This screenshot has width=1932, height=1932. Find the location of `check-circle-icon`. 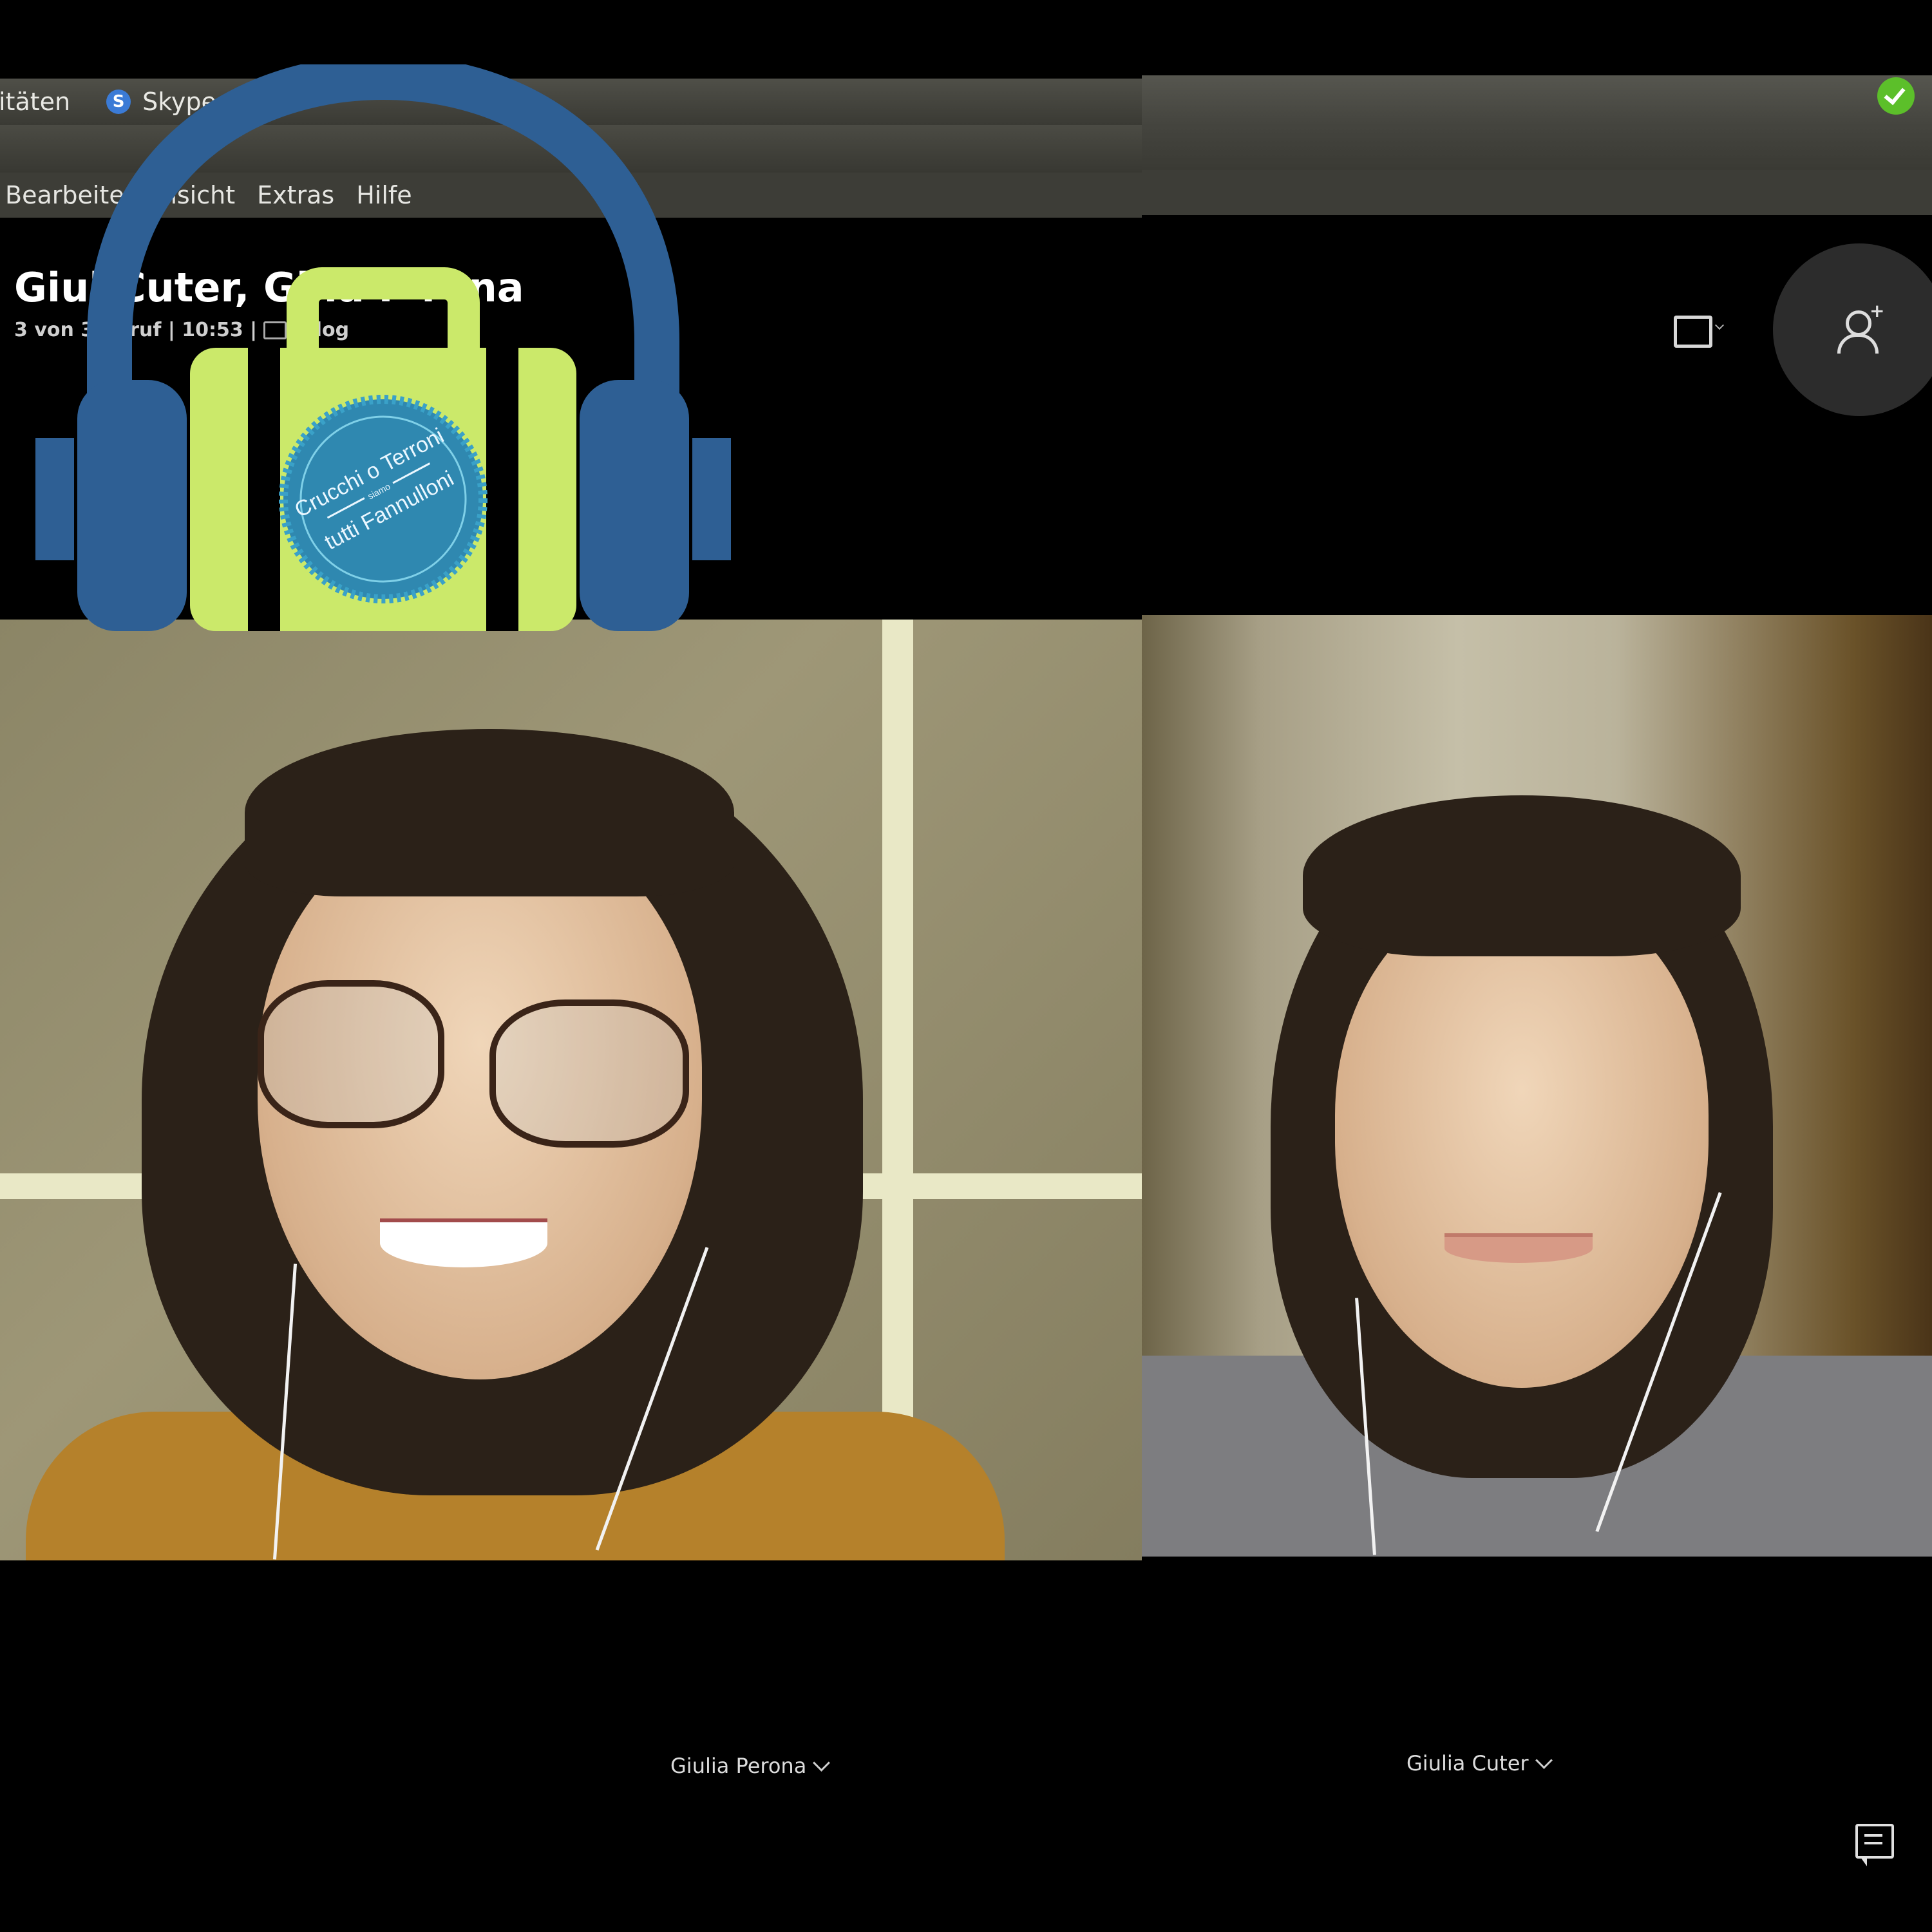

check-circle-icon is located at coordinates (1896, 96).